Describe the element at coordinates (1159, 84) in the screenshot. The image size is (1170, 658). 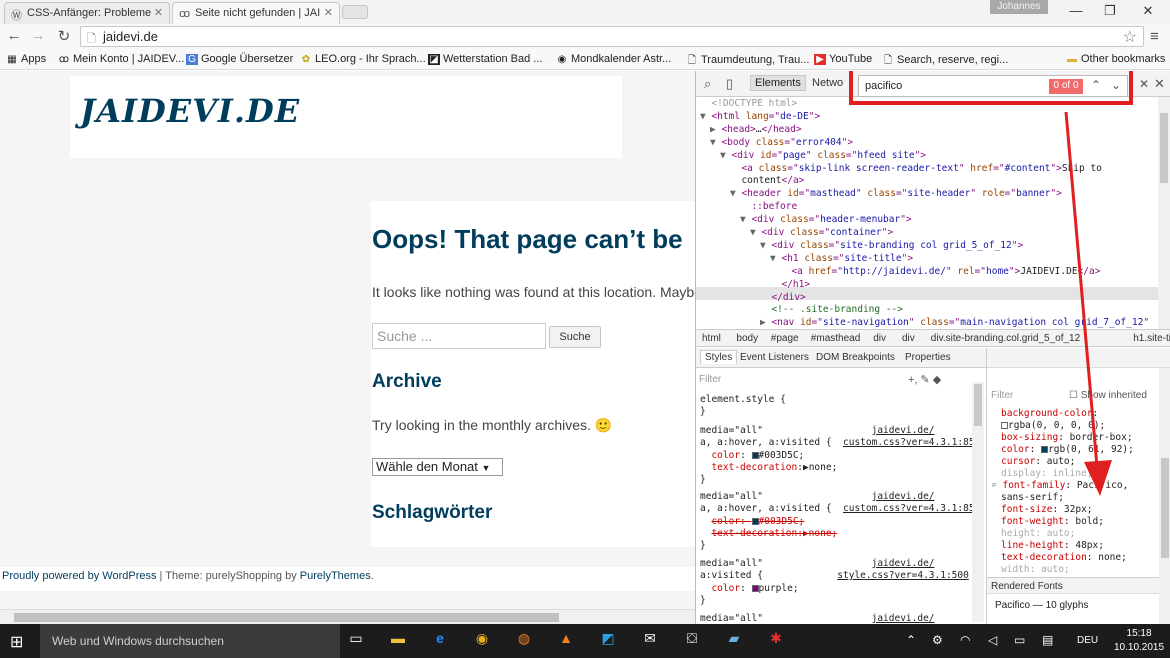
I see `close-devtools-icon: ✕` at that location.